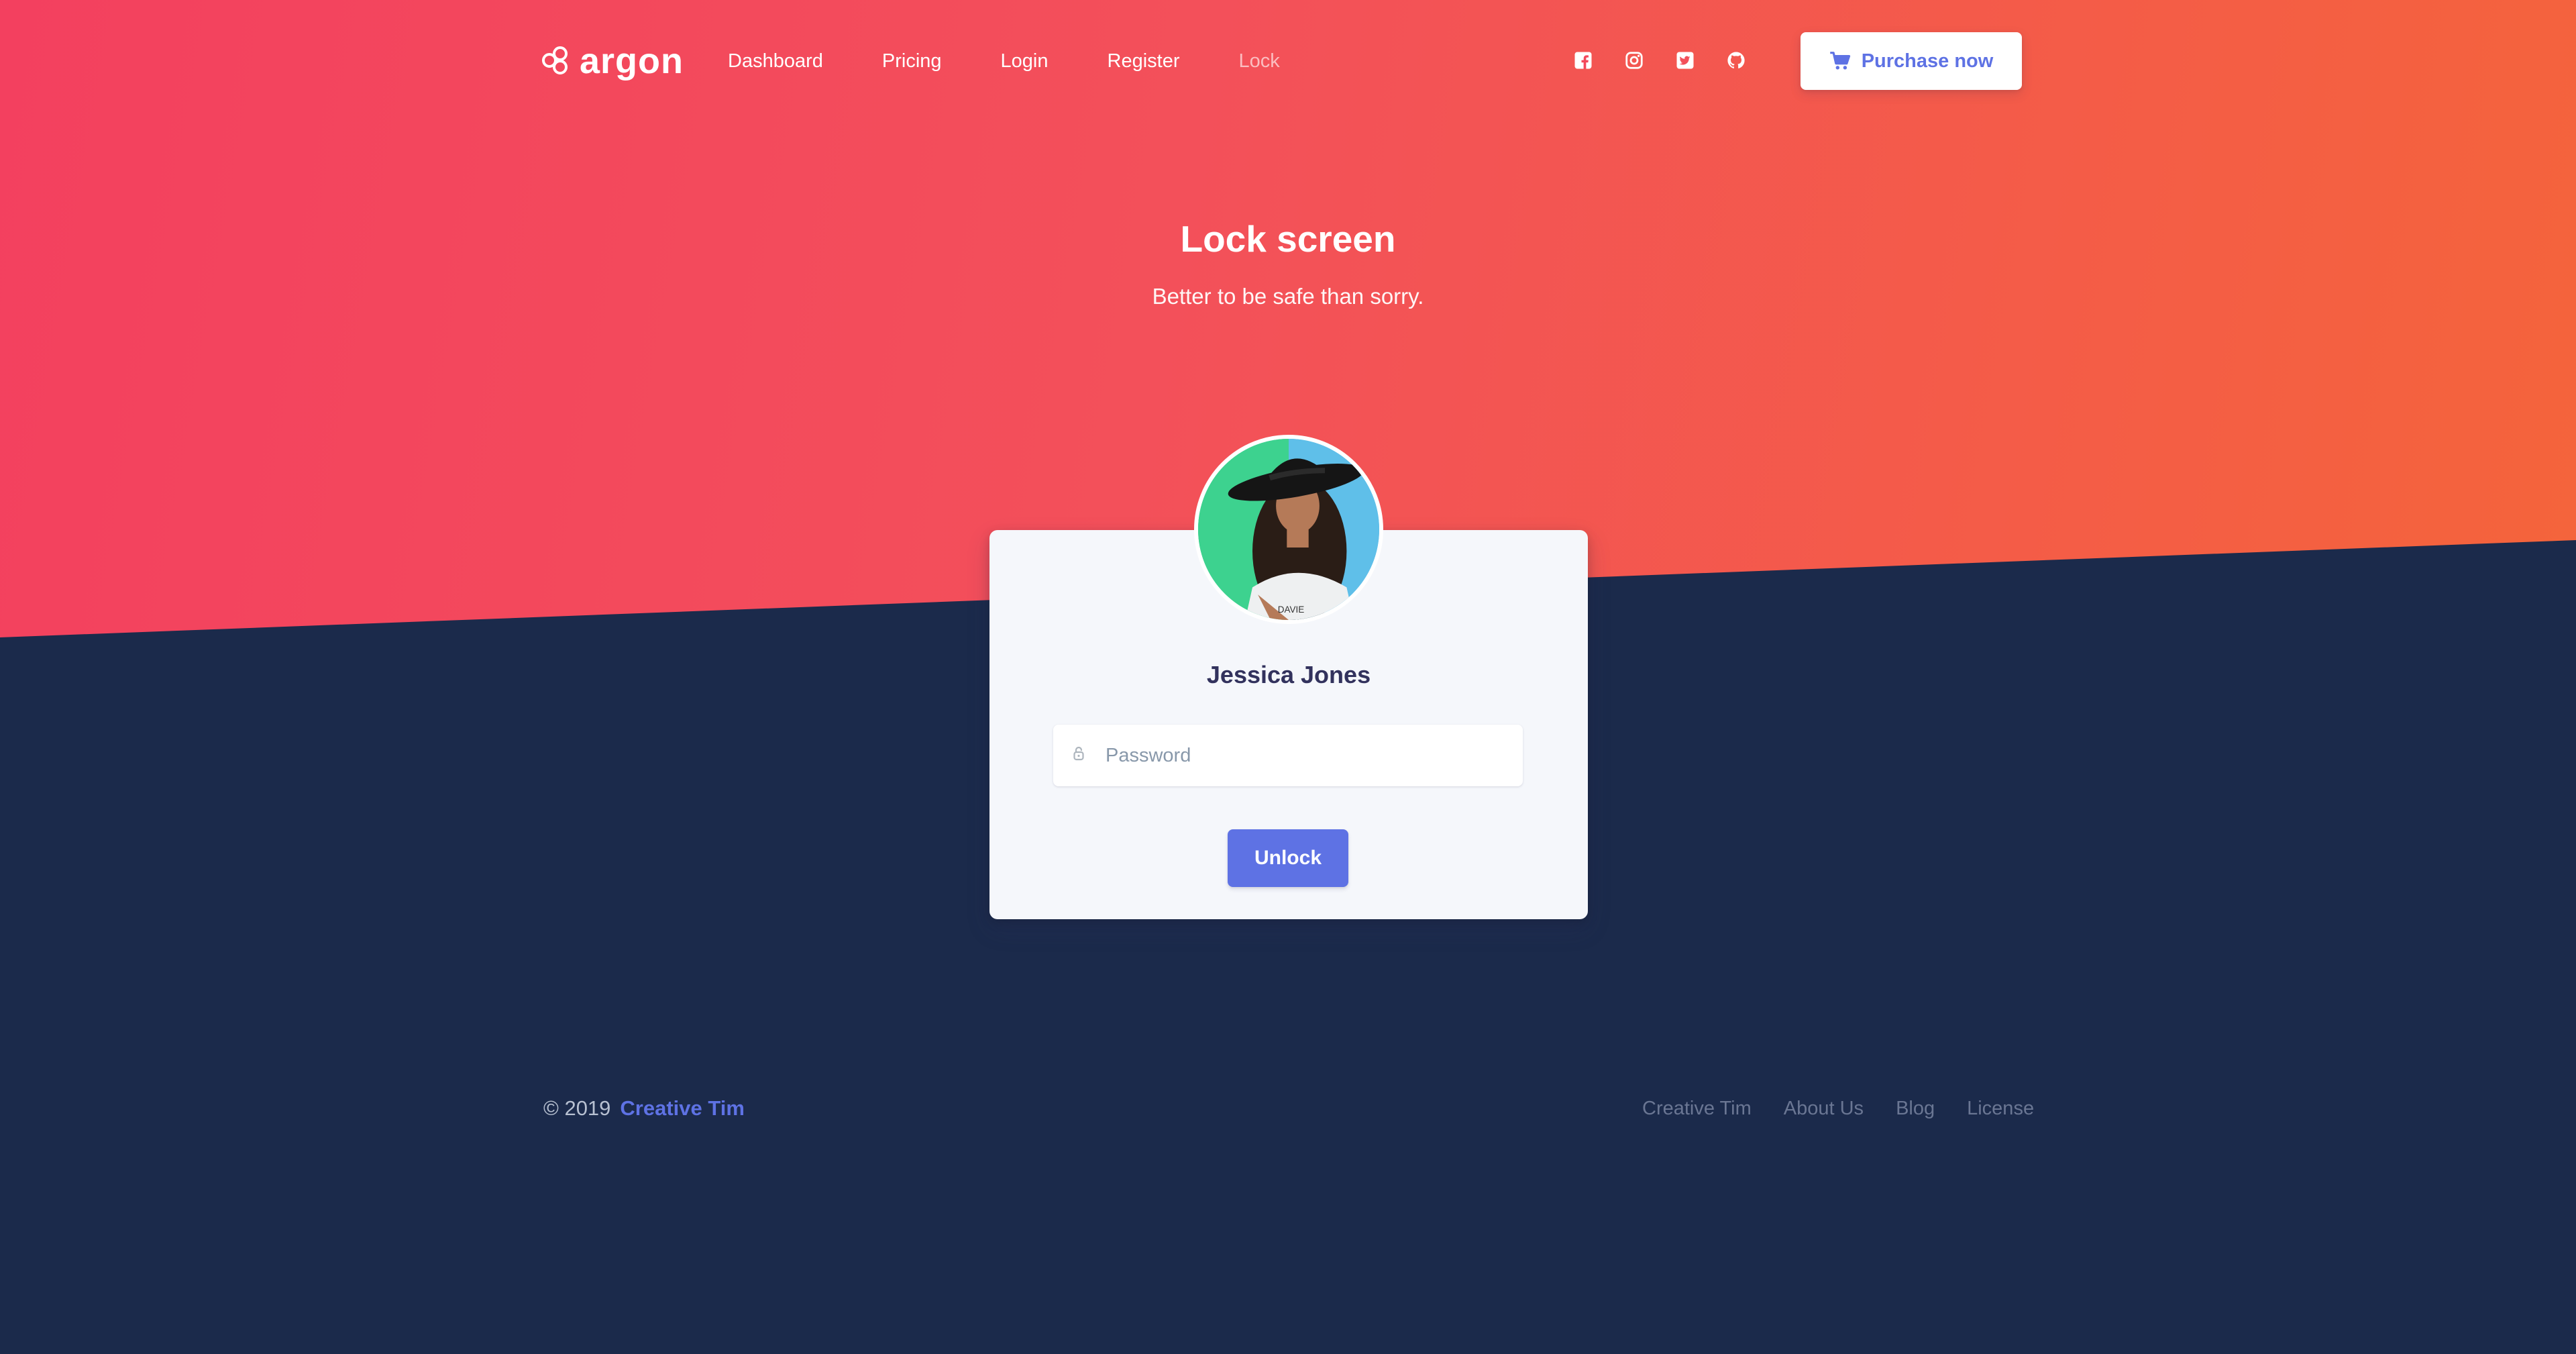  I want to click on nav-item-login: Login, so click(1025, 61).